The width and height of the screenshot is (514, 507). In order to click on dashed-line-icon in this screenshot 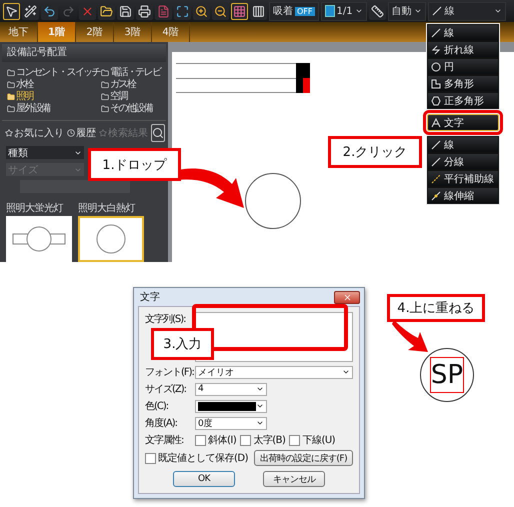, I will do `click(436, 179)`.